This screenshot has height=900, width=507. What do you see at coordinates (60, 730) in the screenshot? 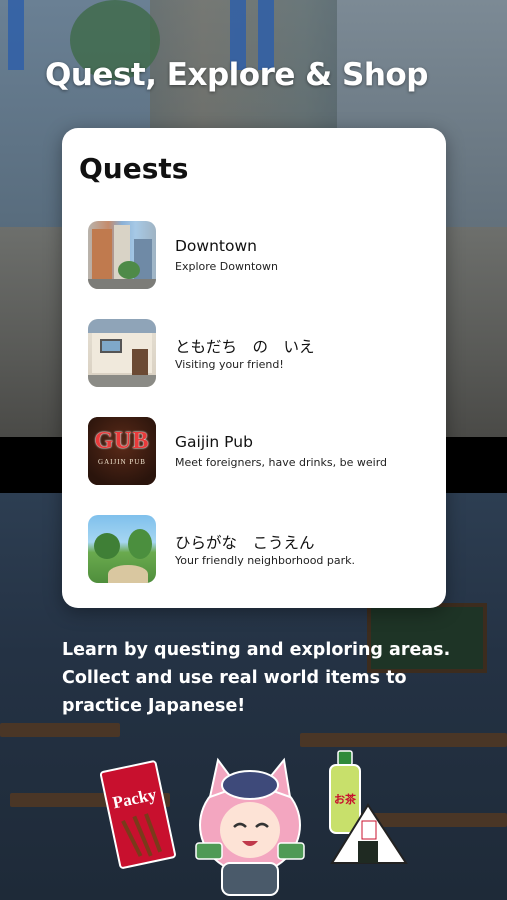
I see `desk` at bounding box center [60, 730].